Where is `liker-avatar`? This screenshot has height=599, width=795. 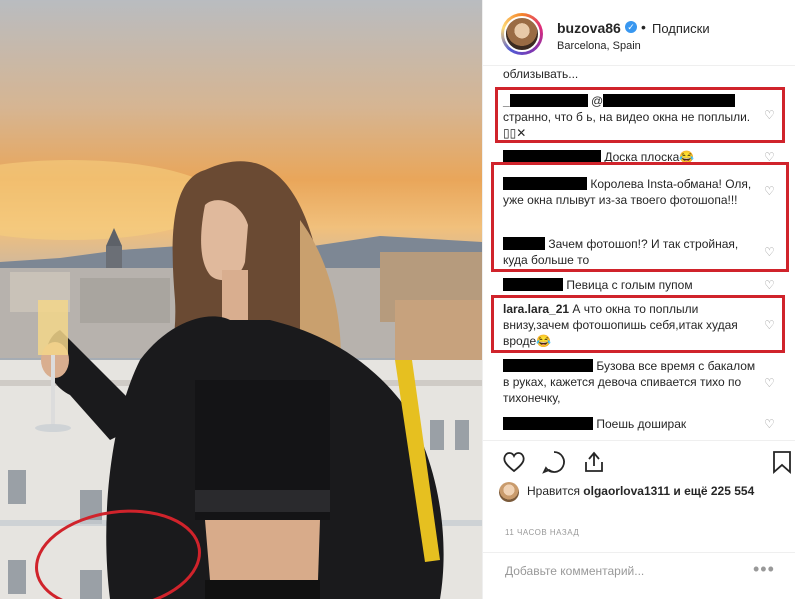
liker-avatar is located at coordinates (509, 492).